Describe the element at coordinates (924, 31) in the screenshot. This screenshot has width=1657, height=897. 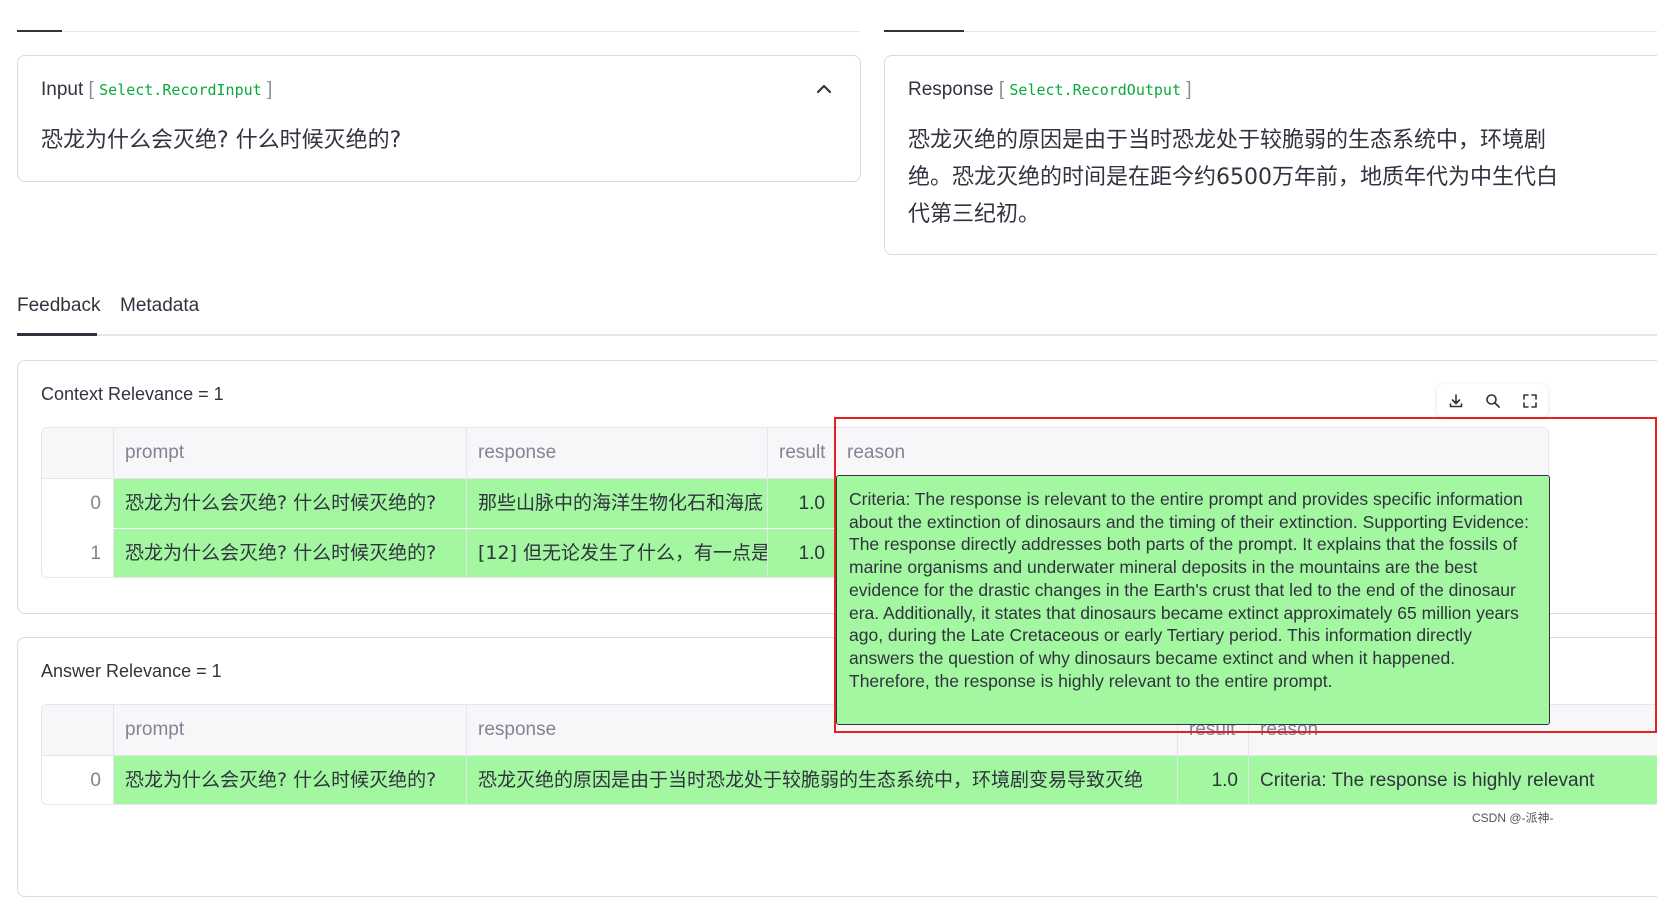
I see `top-tab-marker-right` at that location.